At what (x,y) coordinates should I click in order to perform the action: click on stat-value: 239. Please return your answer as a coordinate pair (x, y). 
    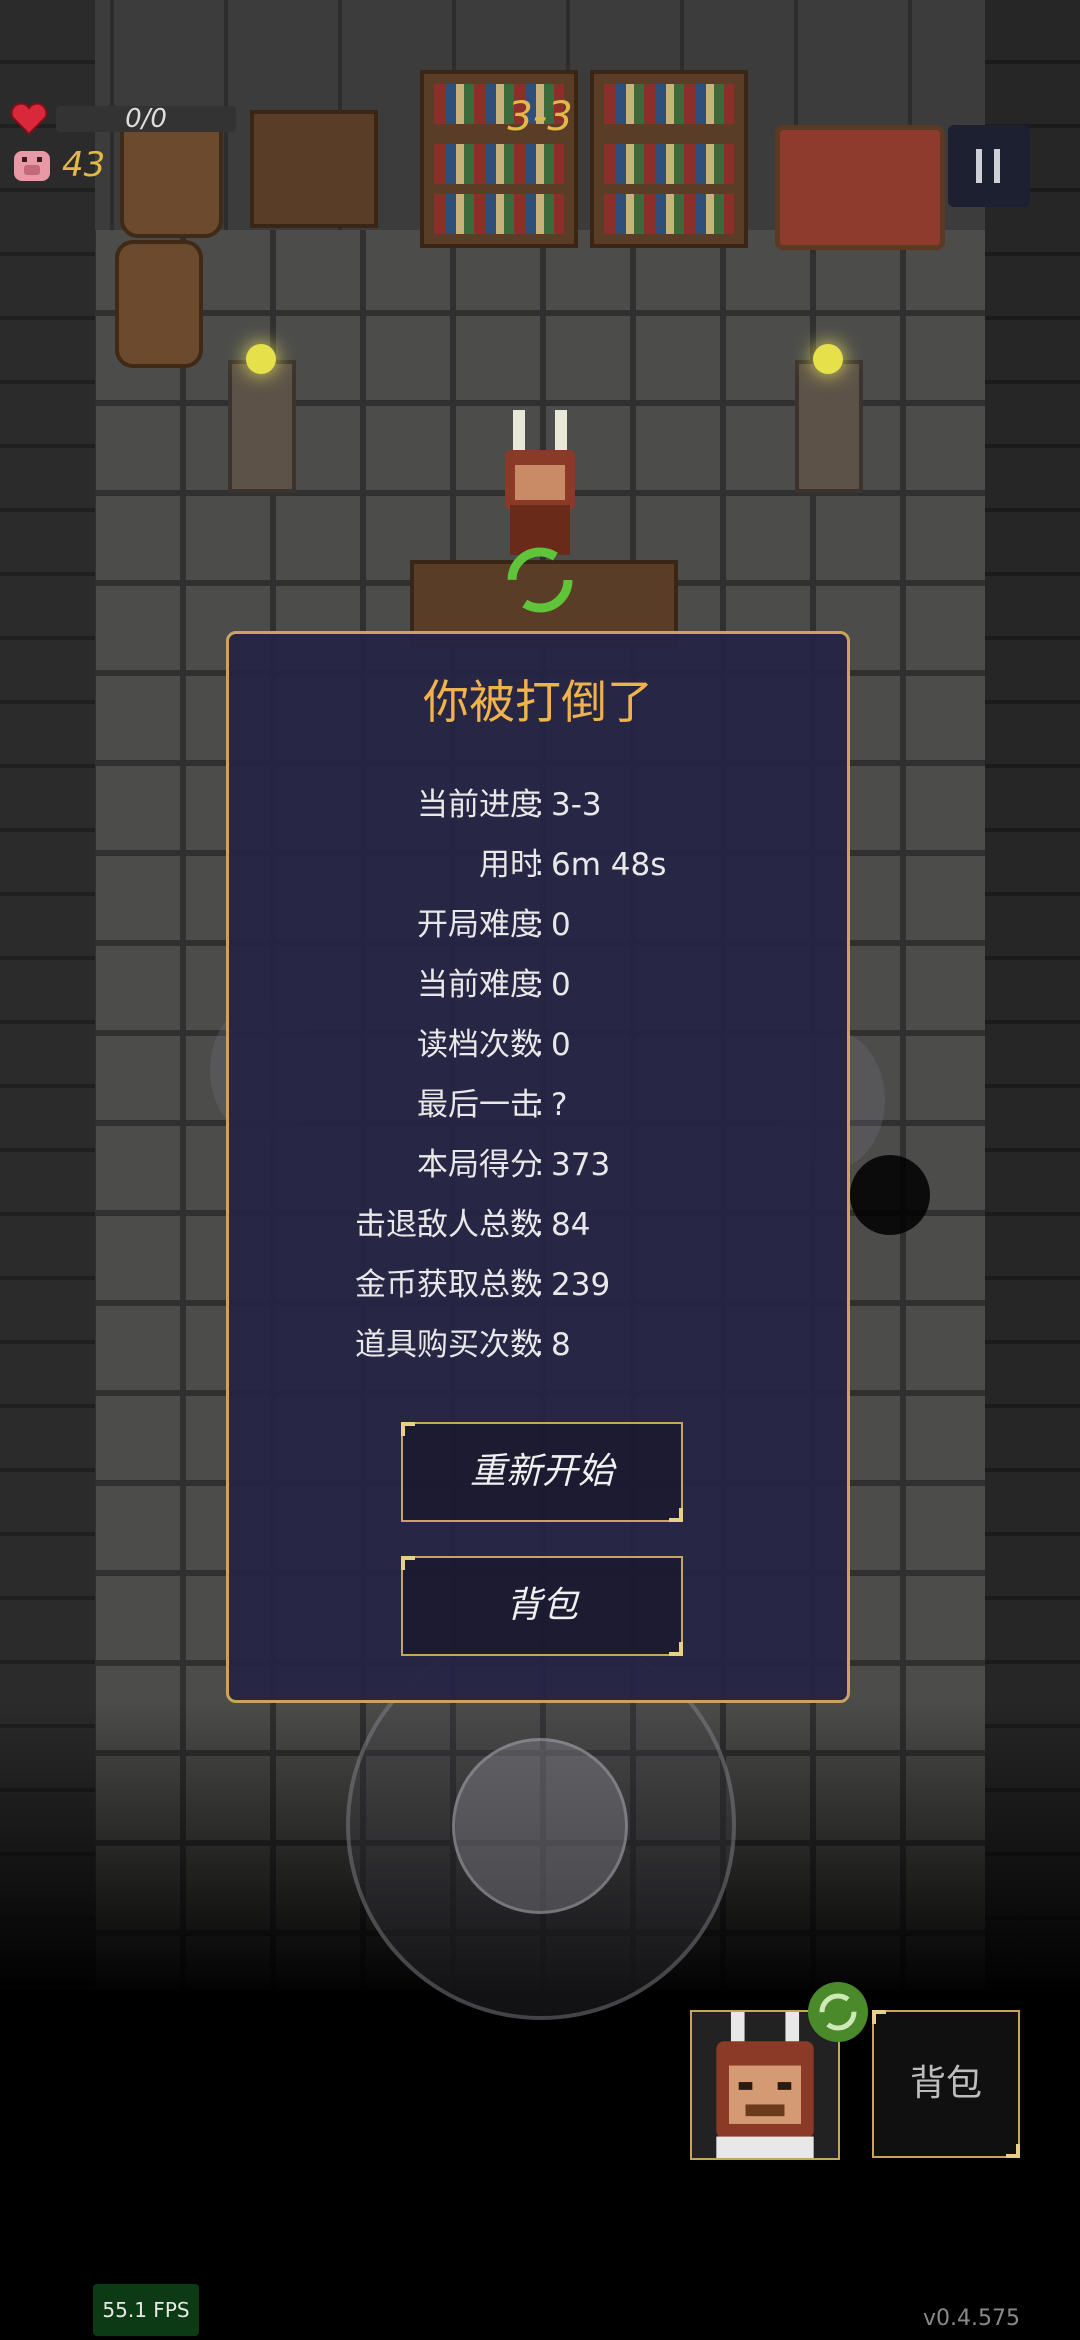
    Looking at the image, I should click on (581, 1285).